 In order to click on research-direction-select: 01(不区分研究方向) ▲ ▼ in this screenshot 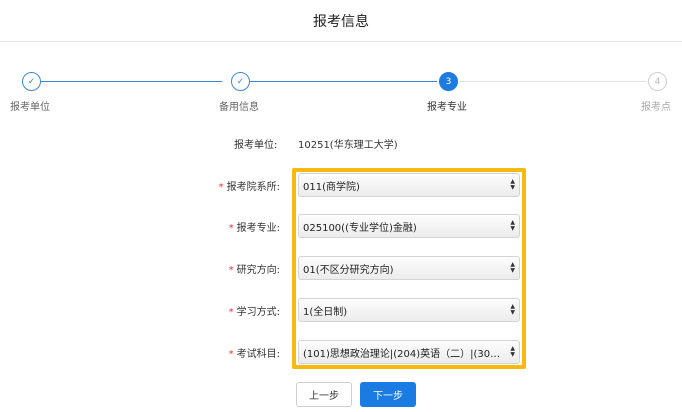, I will do `click(409, 268)`.